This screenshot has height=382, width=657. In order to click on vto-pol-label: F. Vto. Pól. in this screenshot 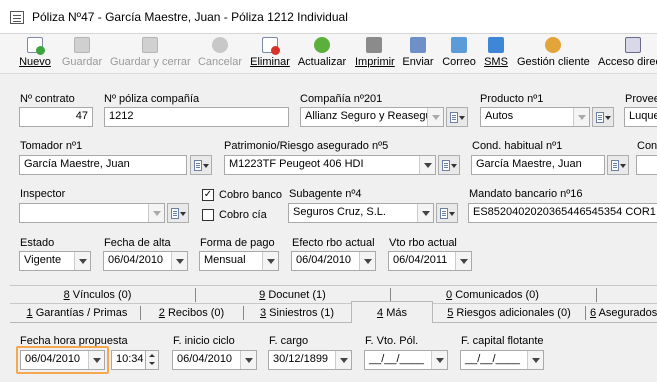, I will do `click(392, 341)`.